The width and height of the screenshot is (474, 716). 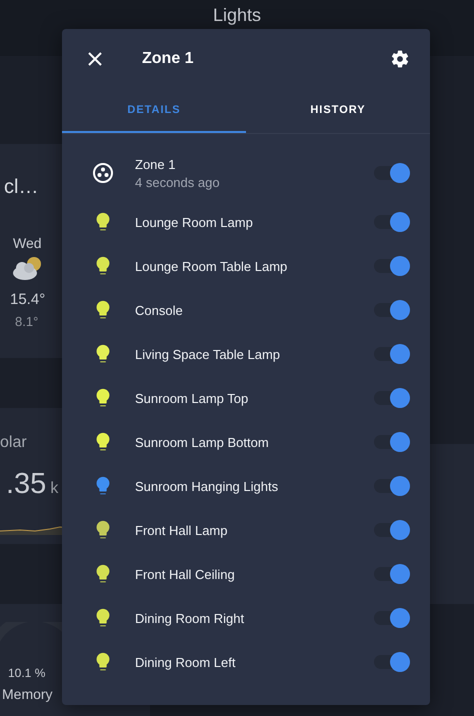 I want to click on entity-name: Front Hall Lamp, so click(x=181, y=530).